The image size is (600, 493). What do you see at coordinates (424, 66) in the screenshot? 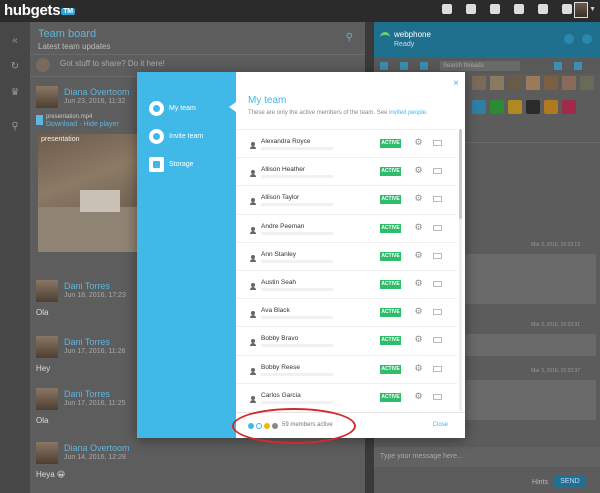
I see `filter-icon` at bounding box center [424, 66].